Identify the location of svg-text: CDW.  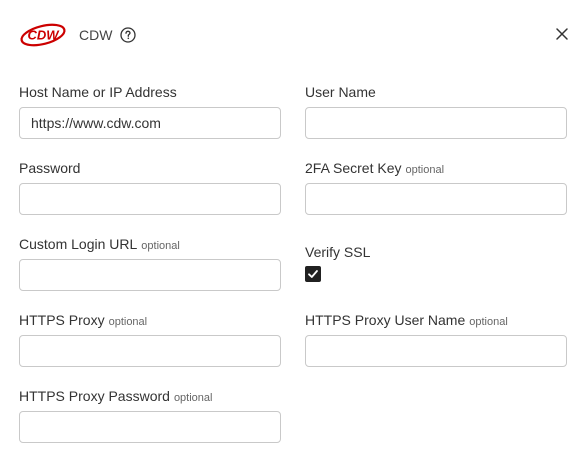
(43, 35).